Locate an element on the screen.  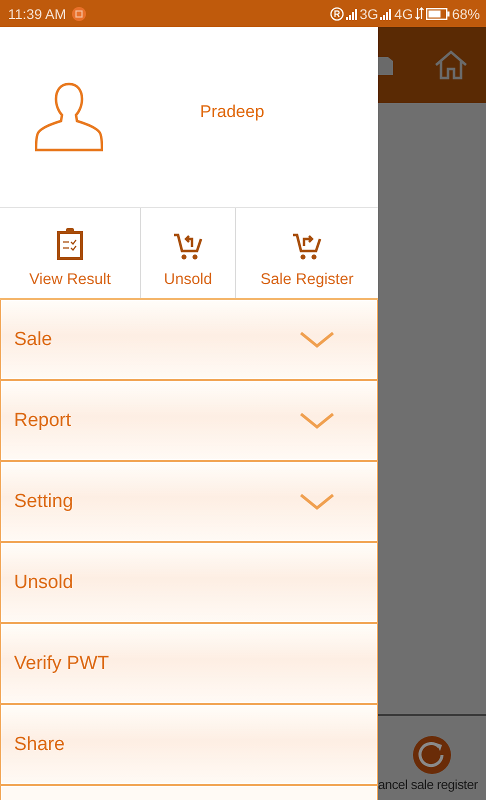
menu-item: Verify PWT is located at coordinates (189, 664).